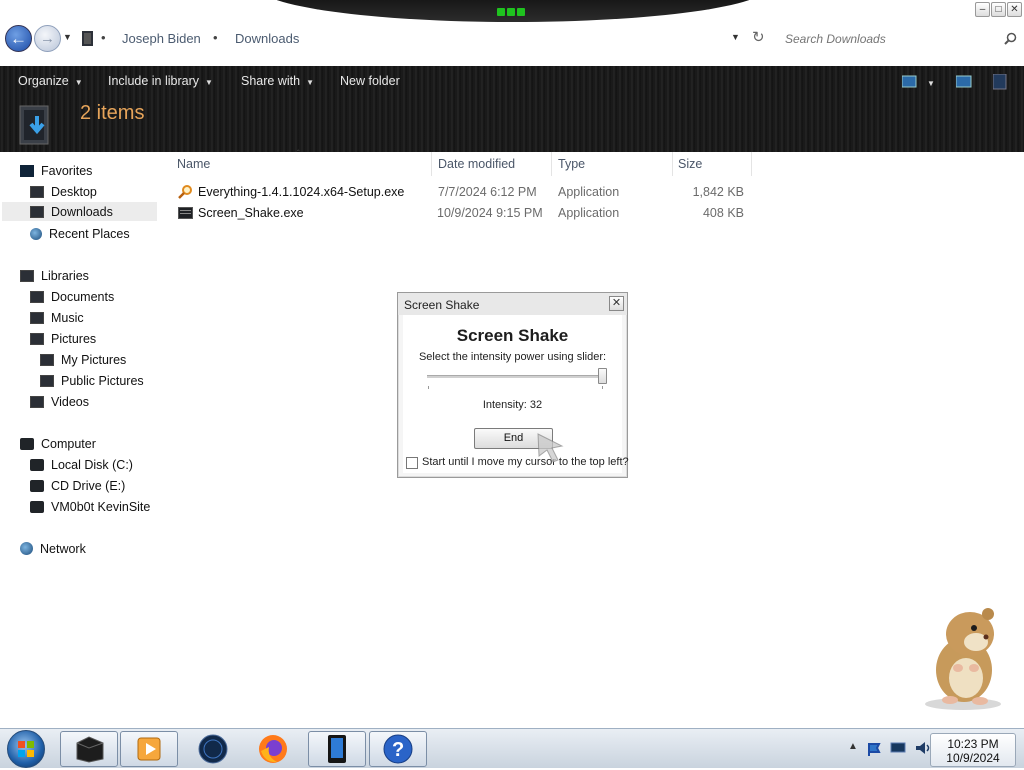  What do you see at coordinates (690, 164) in the screenshot?
I see `column-header-size: Size` at bounding box center [690, 164].